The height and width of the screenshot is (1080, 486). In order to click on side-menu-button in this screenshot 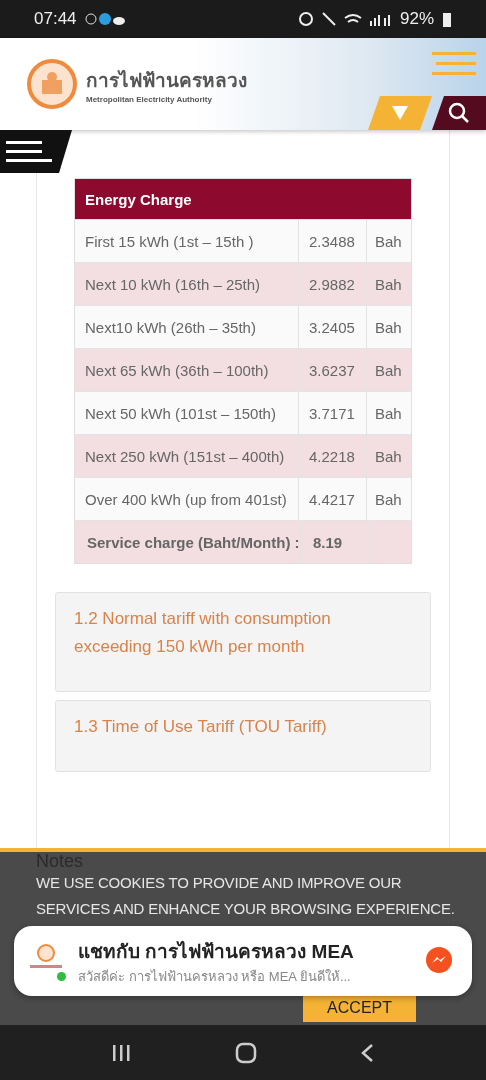, I will do `click(36, 151)`.